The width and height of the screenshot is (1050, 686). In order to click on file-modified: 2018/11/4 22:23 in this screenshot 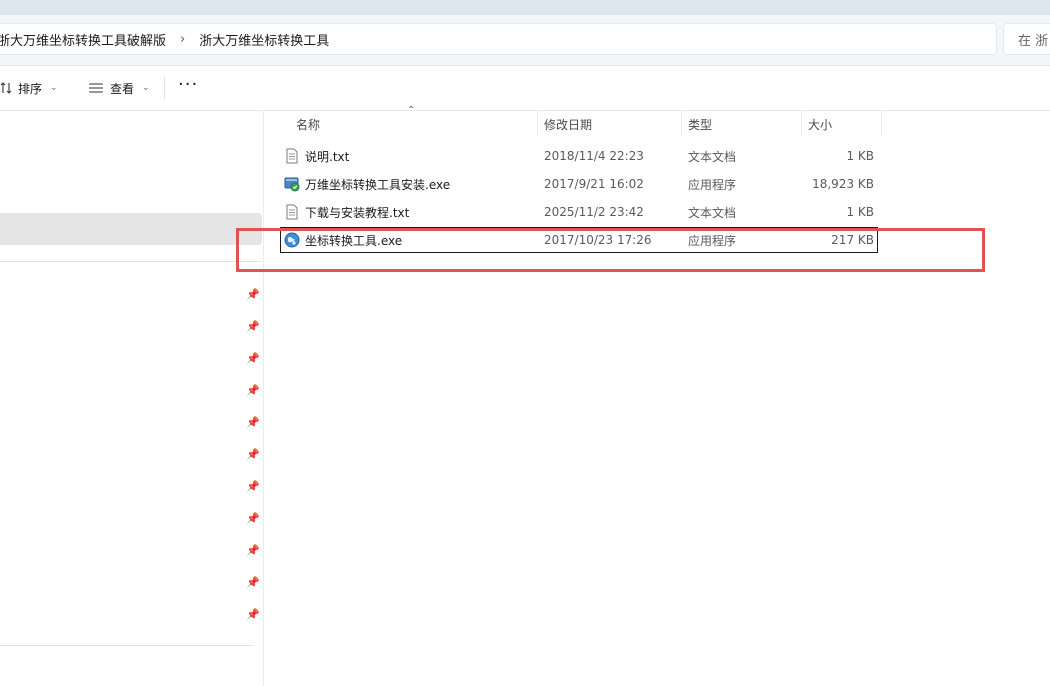, I will do `click(594, 156)`.